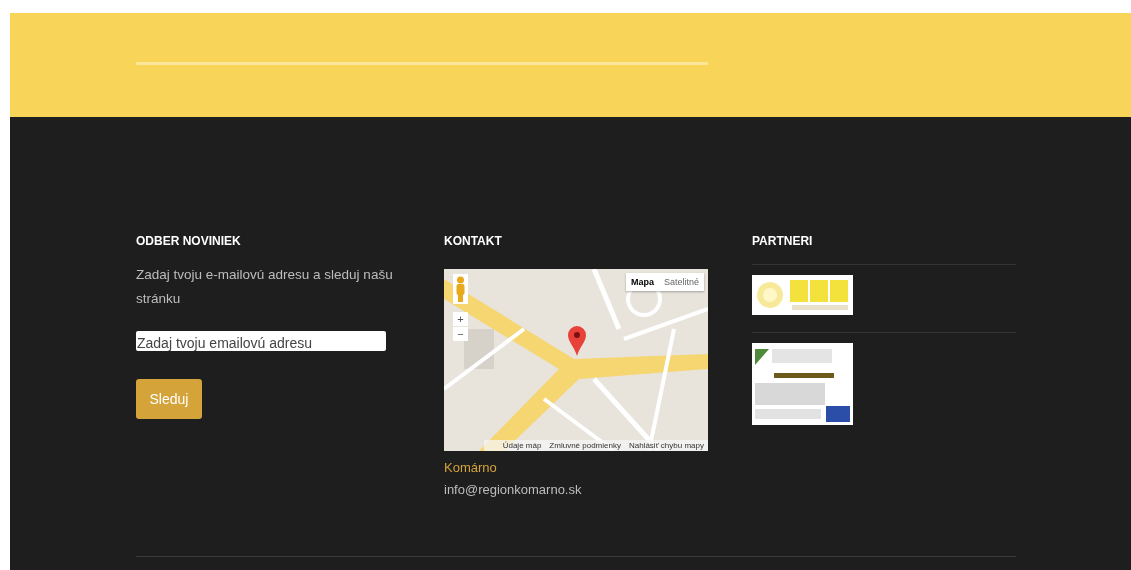 The image size is (1131, 570). Describe the element at coordinates (460, 334) in the screenshot. I see `zoom-out-button: −` at that location.